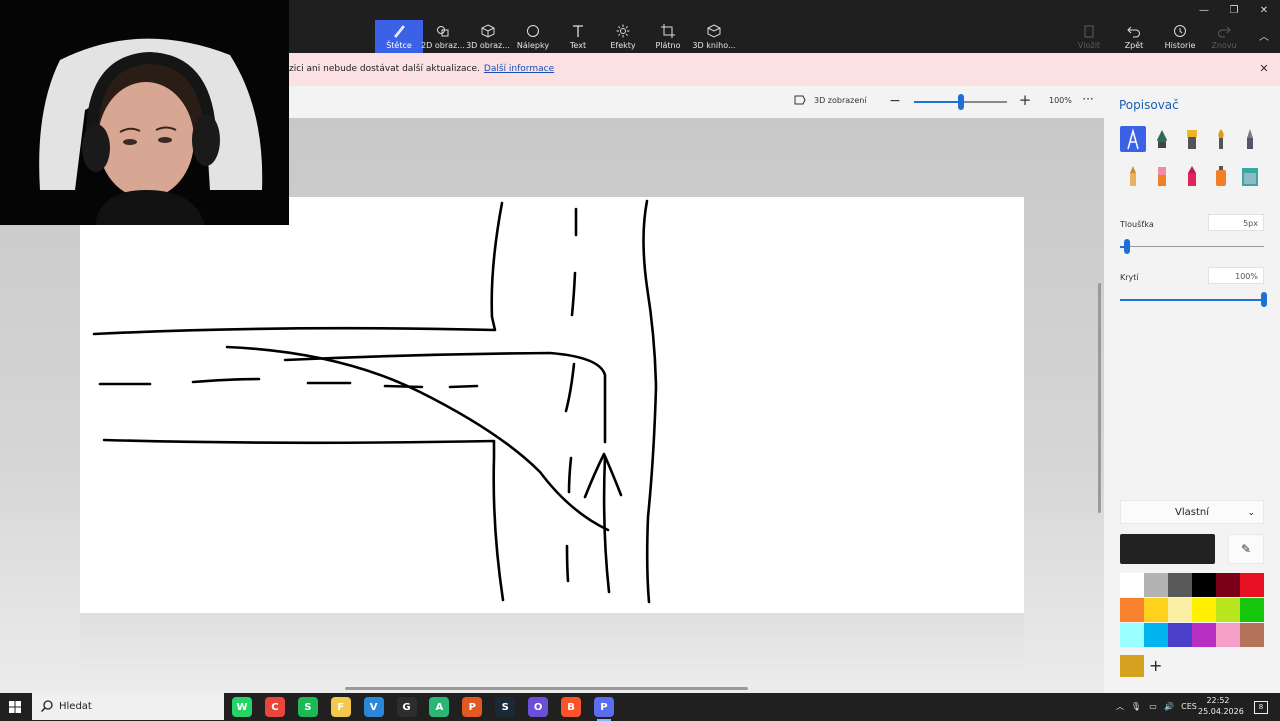 The image size is (1280, 721). Describe the element at coordinates (1221, 176) in the screenshot. I see `brush-spray-can` at that location.